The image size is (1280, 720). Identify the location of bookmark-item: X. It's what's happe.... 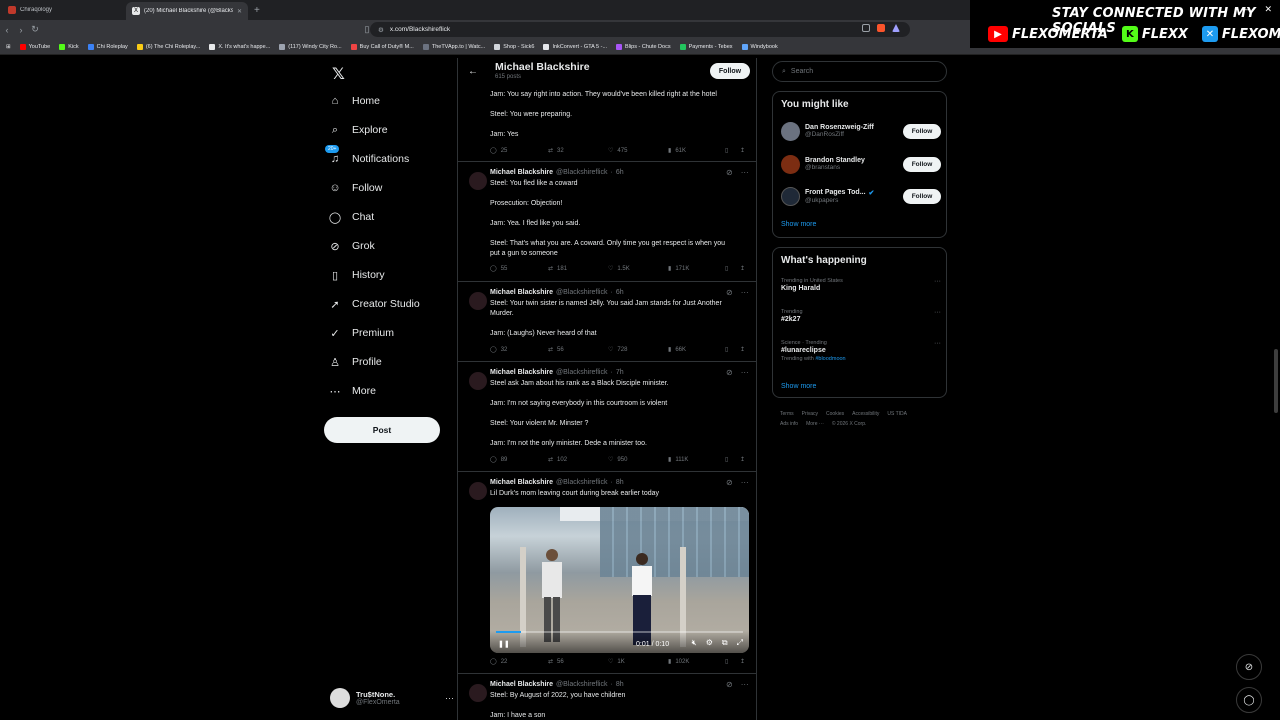
(239, 46).